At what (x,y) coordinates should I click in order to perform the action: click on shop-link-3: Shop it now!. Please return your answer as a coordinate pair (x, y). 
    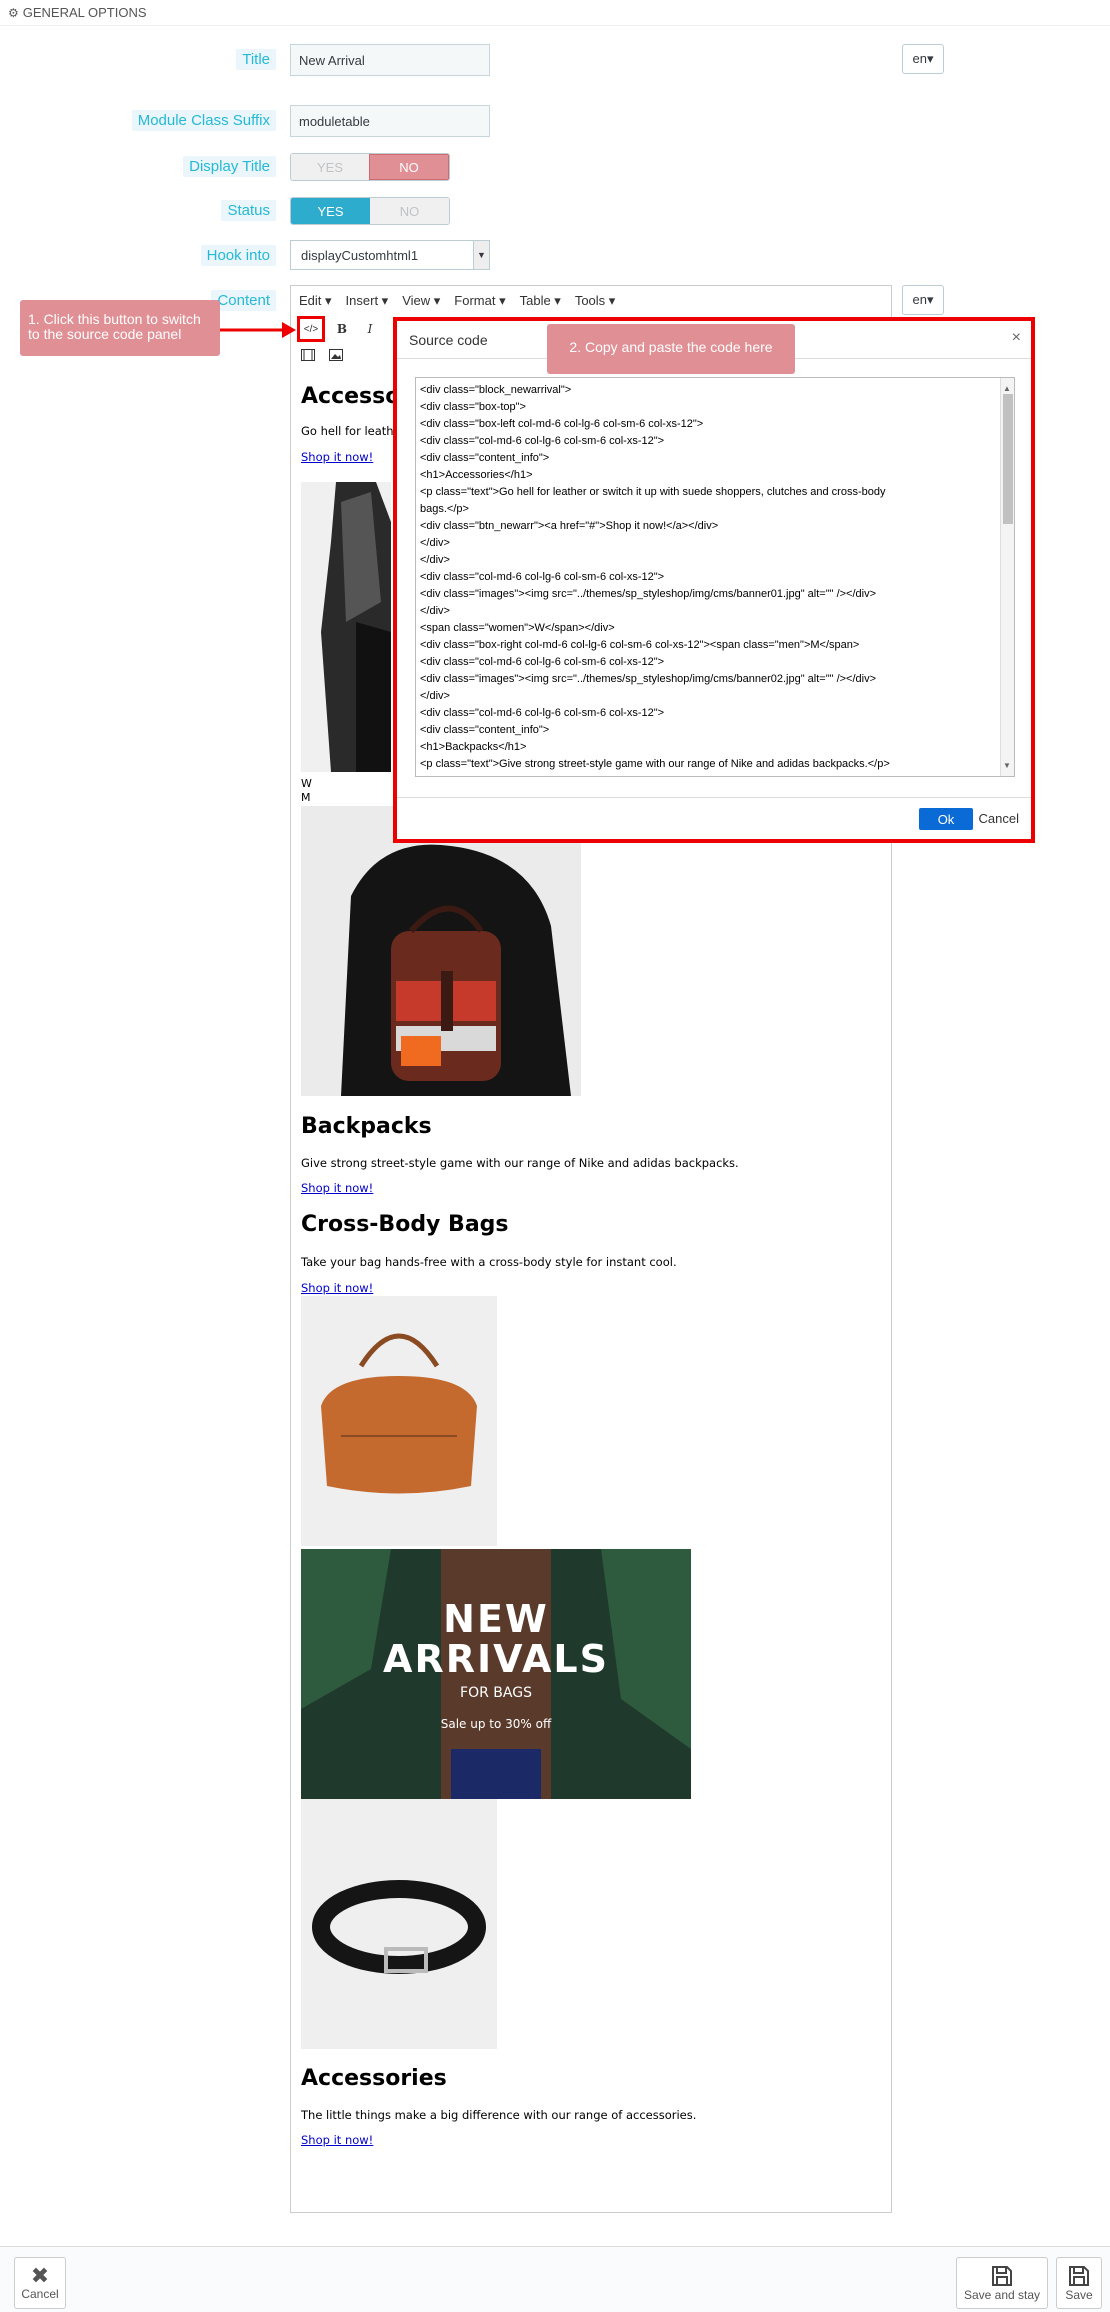
    Looking at the image, I should click on (337, 1288).